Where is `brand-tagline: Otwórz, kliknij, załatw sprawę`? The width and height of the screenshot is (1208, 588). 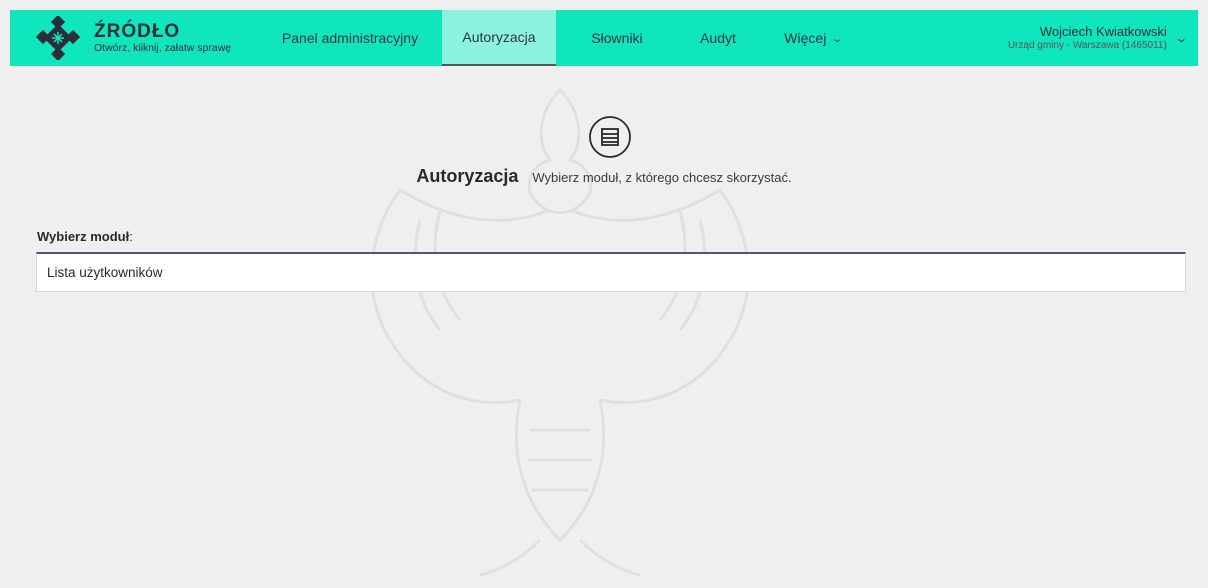
brand-tagline: Otwórz, kliknij, załatw sprawę is located at coordinates (163, 48).